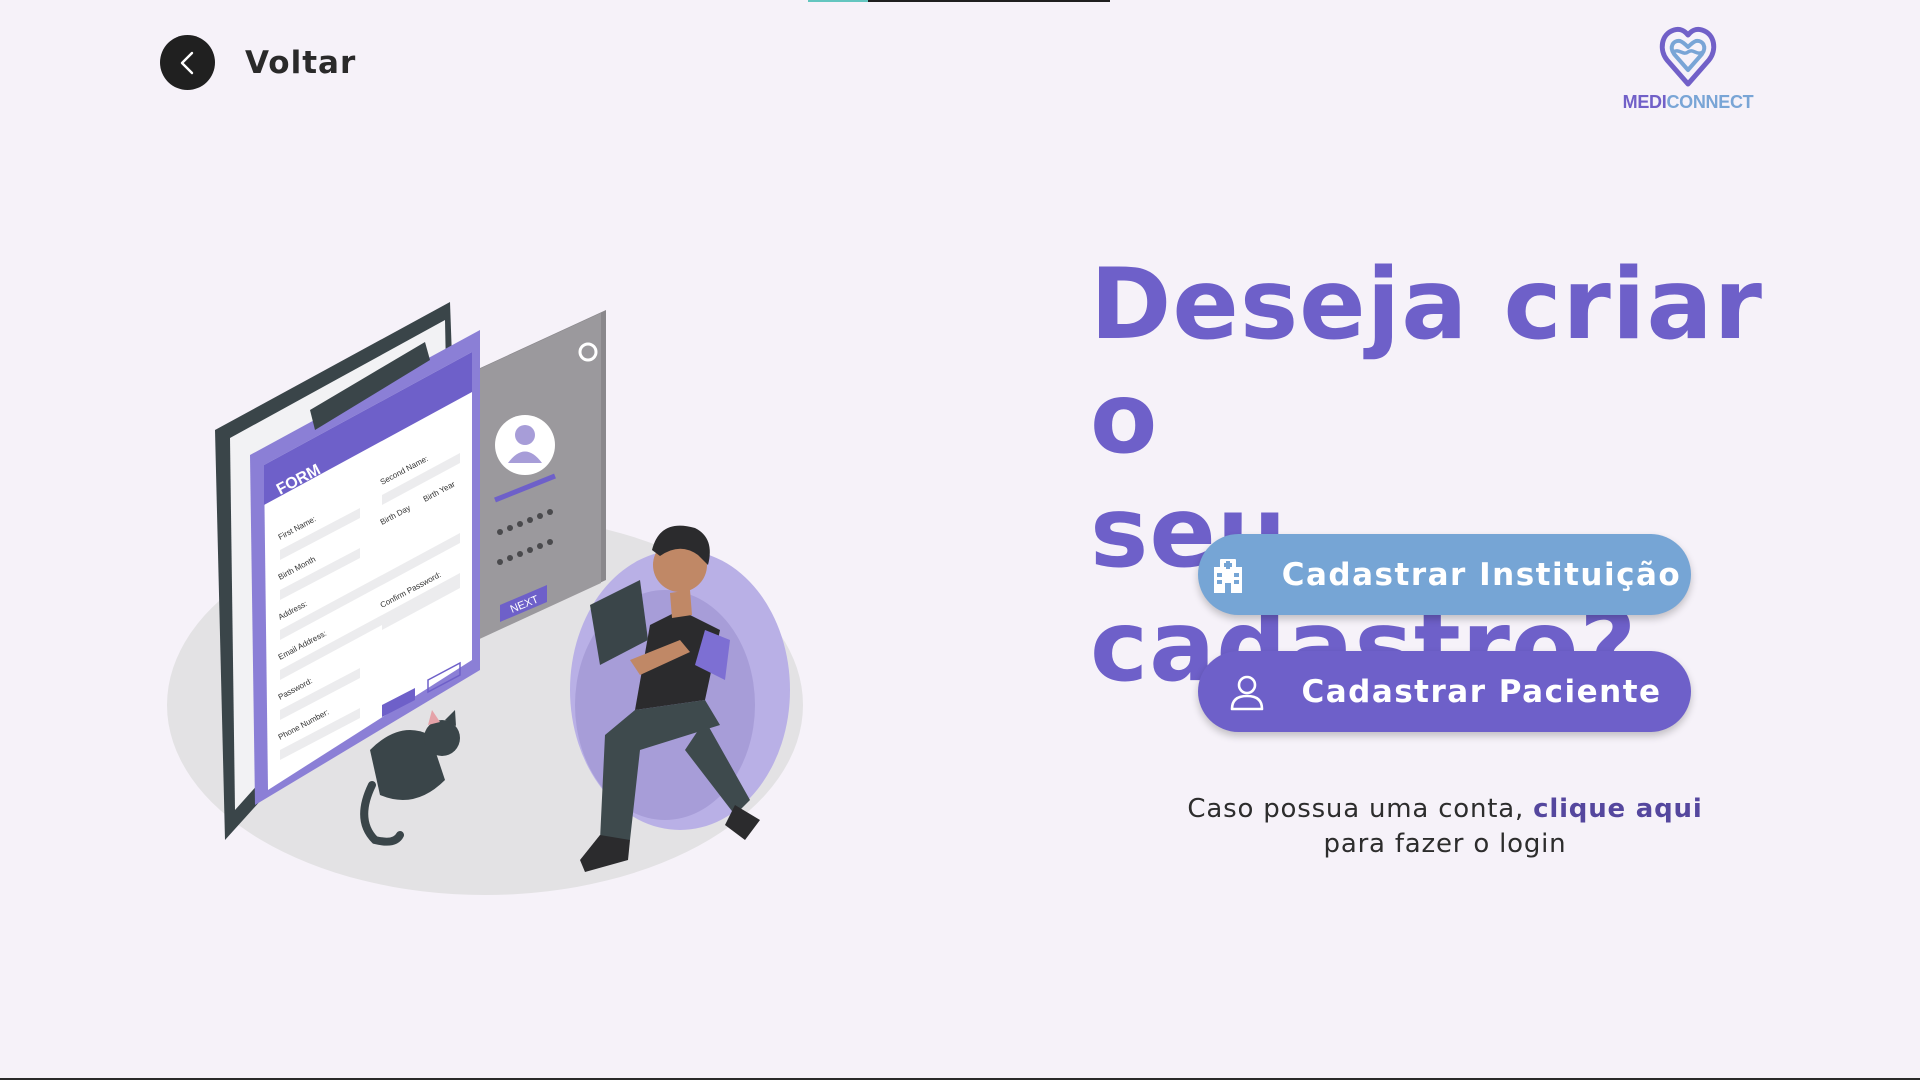  I want to click on login-link: clique aqui, so click(1617, 809).